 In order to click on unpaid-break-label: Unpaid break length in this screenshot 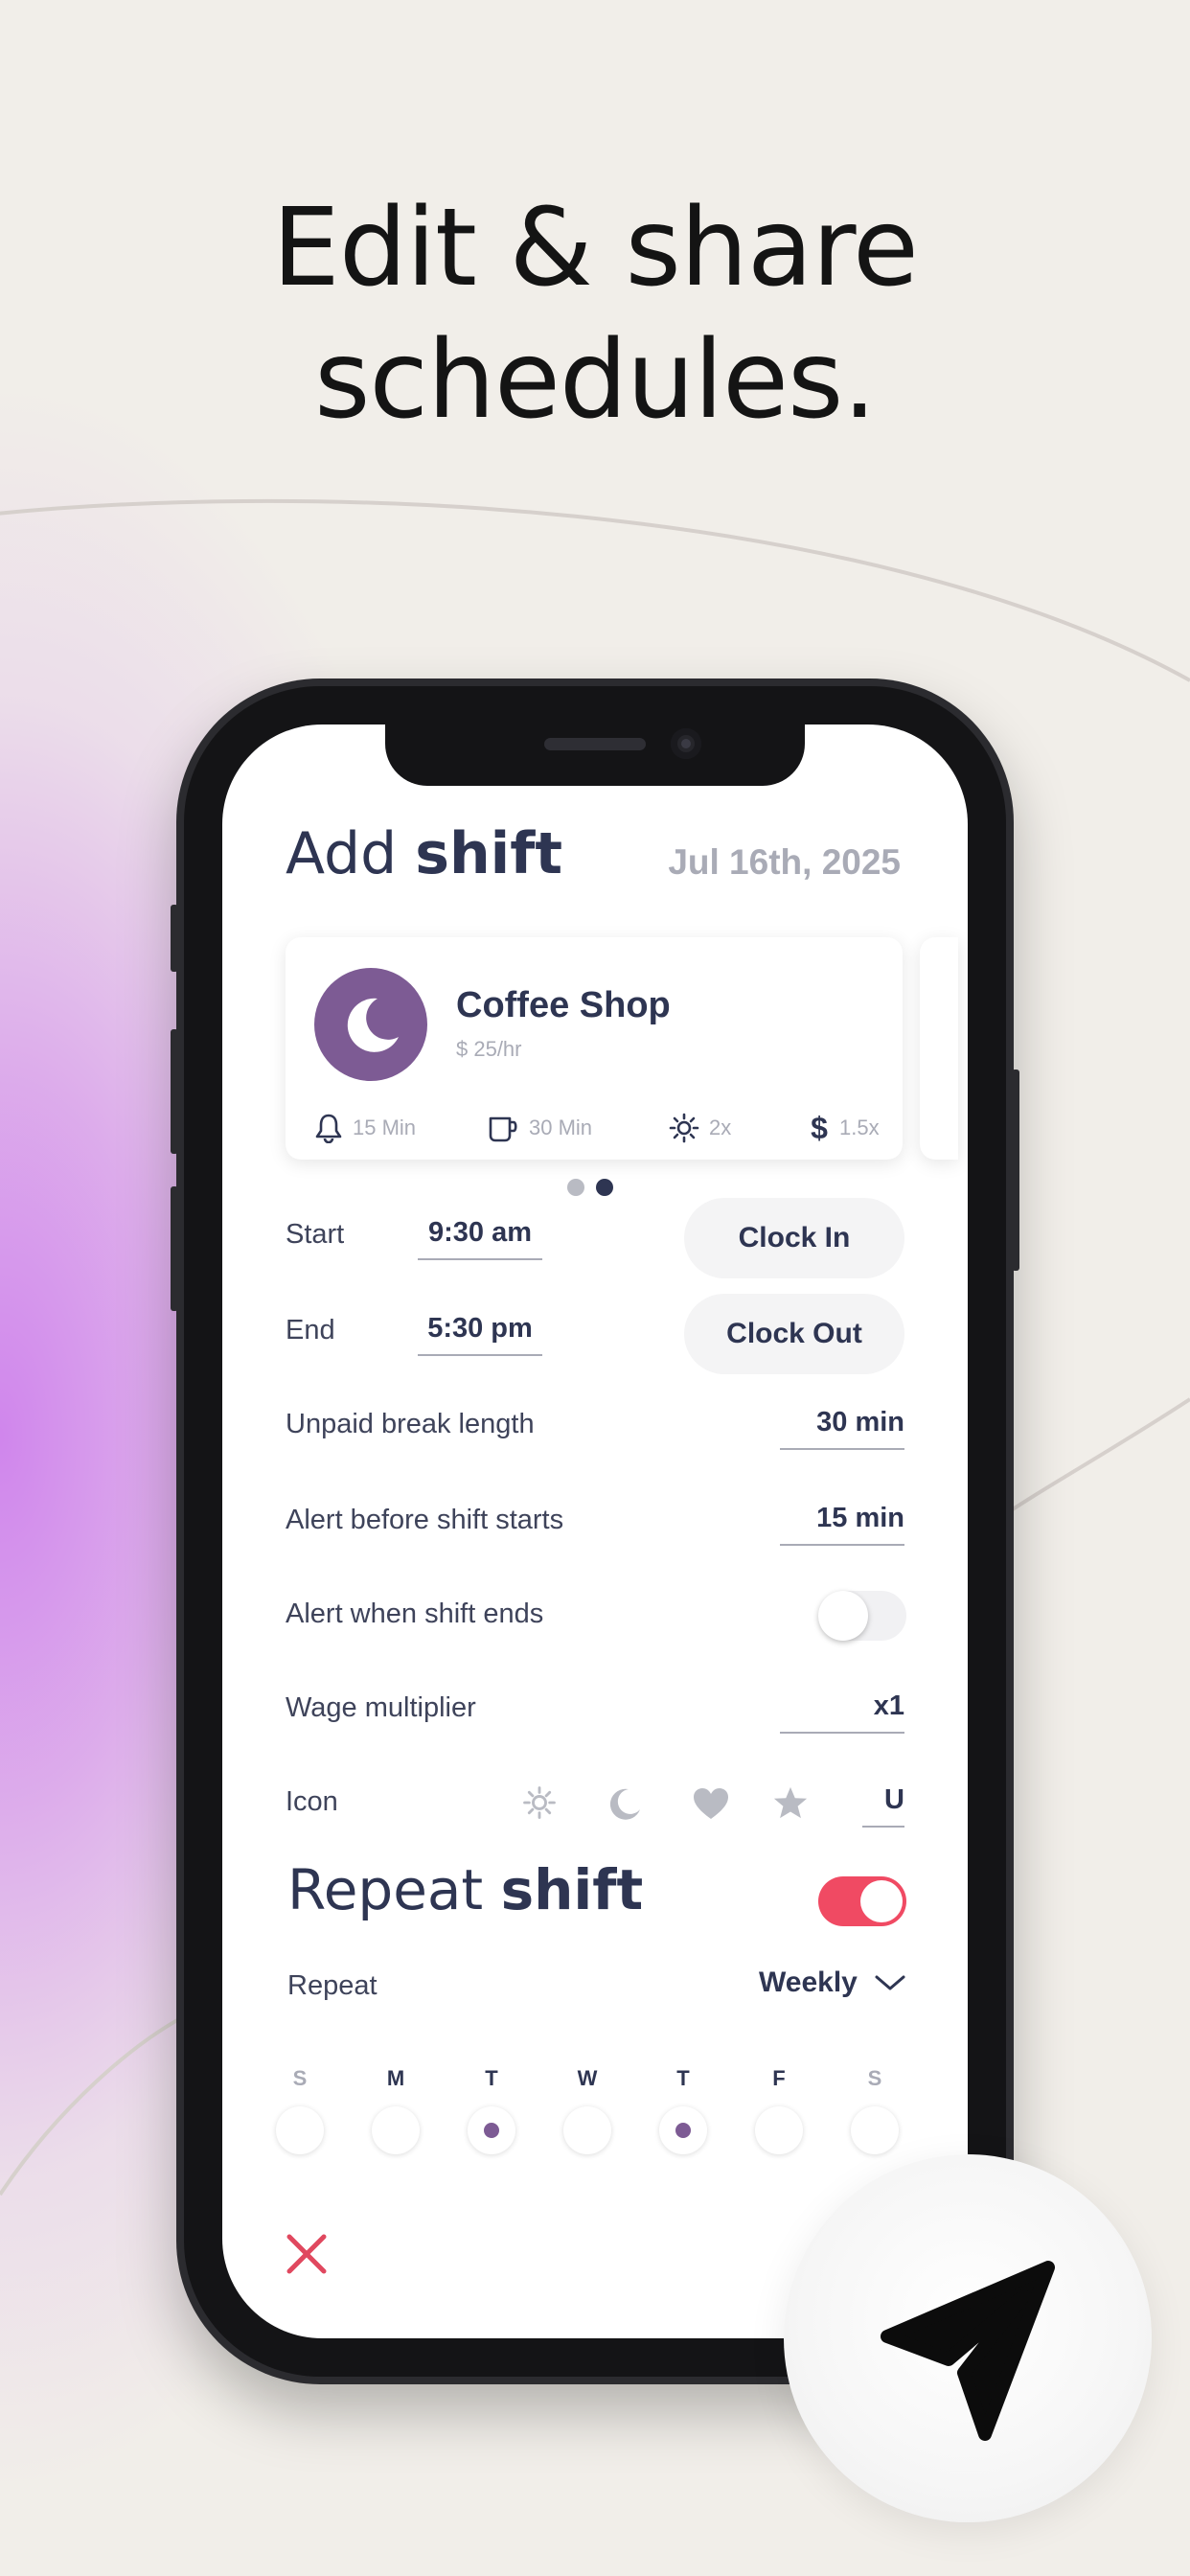, I will do `click(411, 1424)`.